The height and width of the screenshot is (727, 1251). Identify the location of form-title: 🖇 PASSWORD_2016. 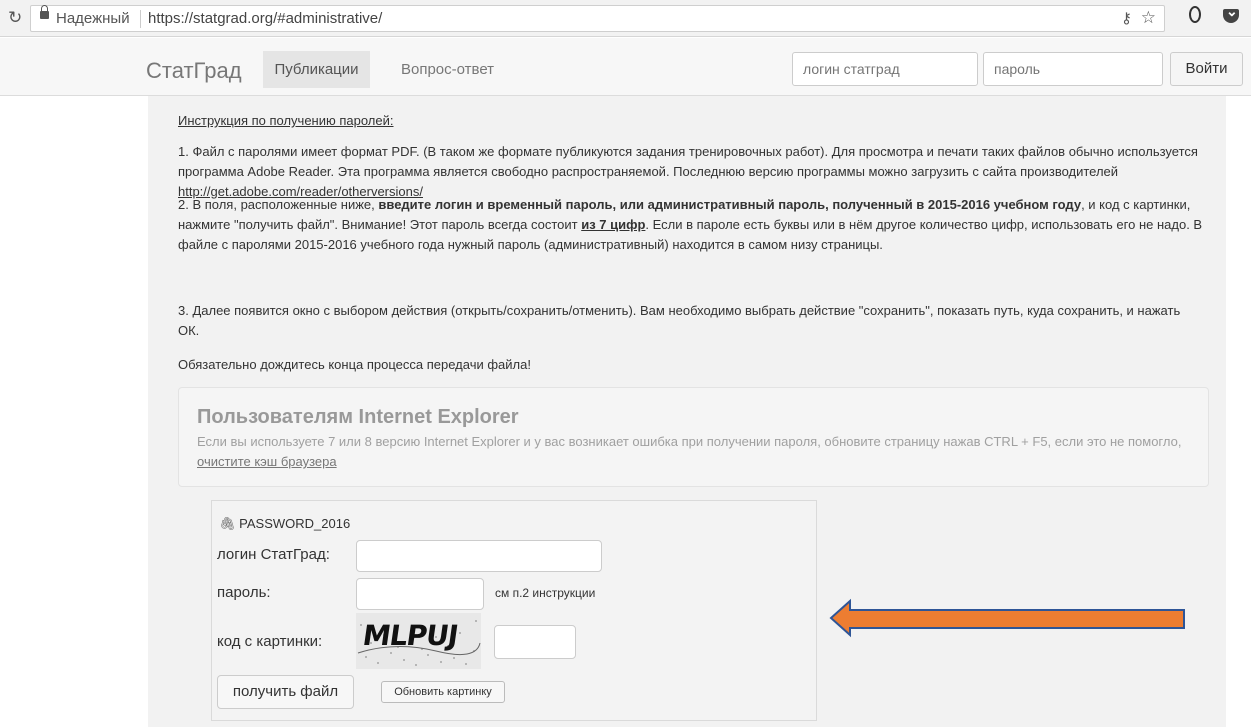
(284, 524).